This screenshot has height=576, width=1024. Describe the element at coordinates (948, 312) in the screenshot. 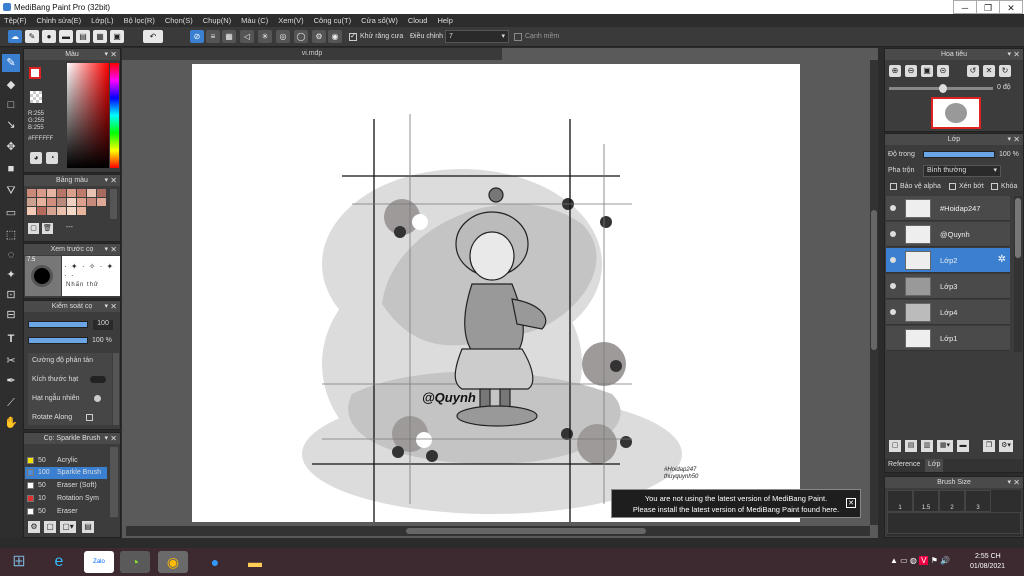

I see `layer-row-lop4: Lớp4` at that location.